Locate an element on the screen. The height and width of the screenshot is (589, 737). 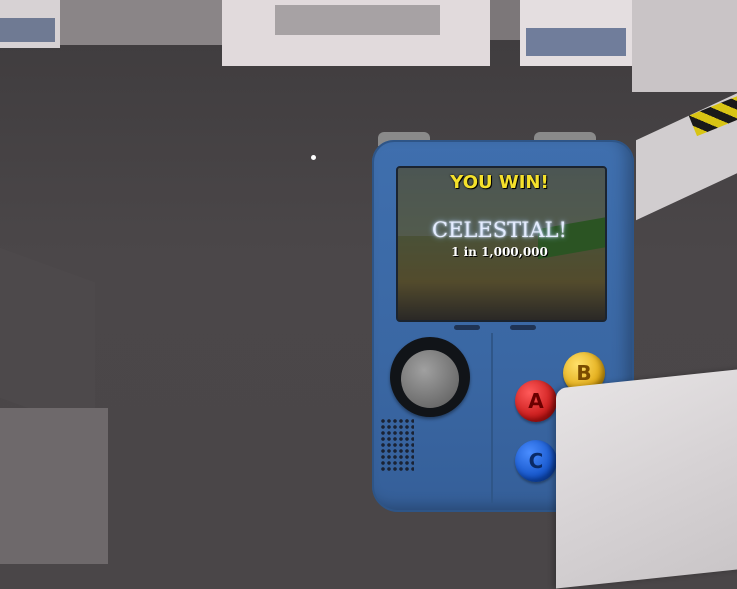
background-wall-far-right is located at coordinates (684, 46).